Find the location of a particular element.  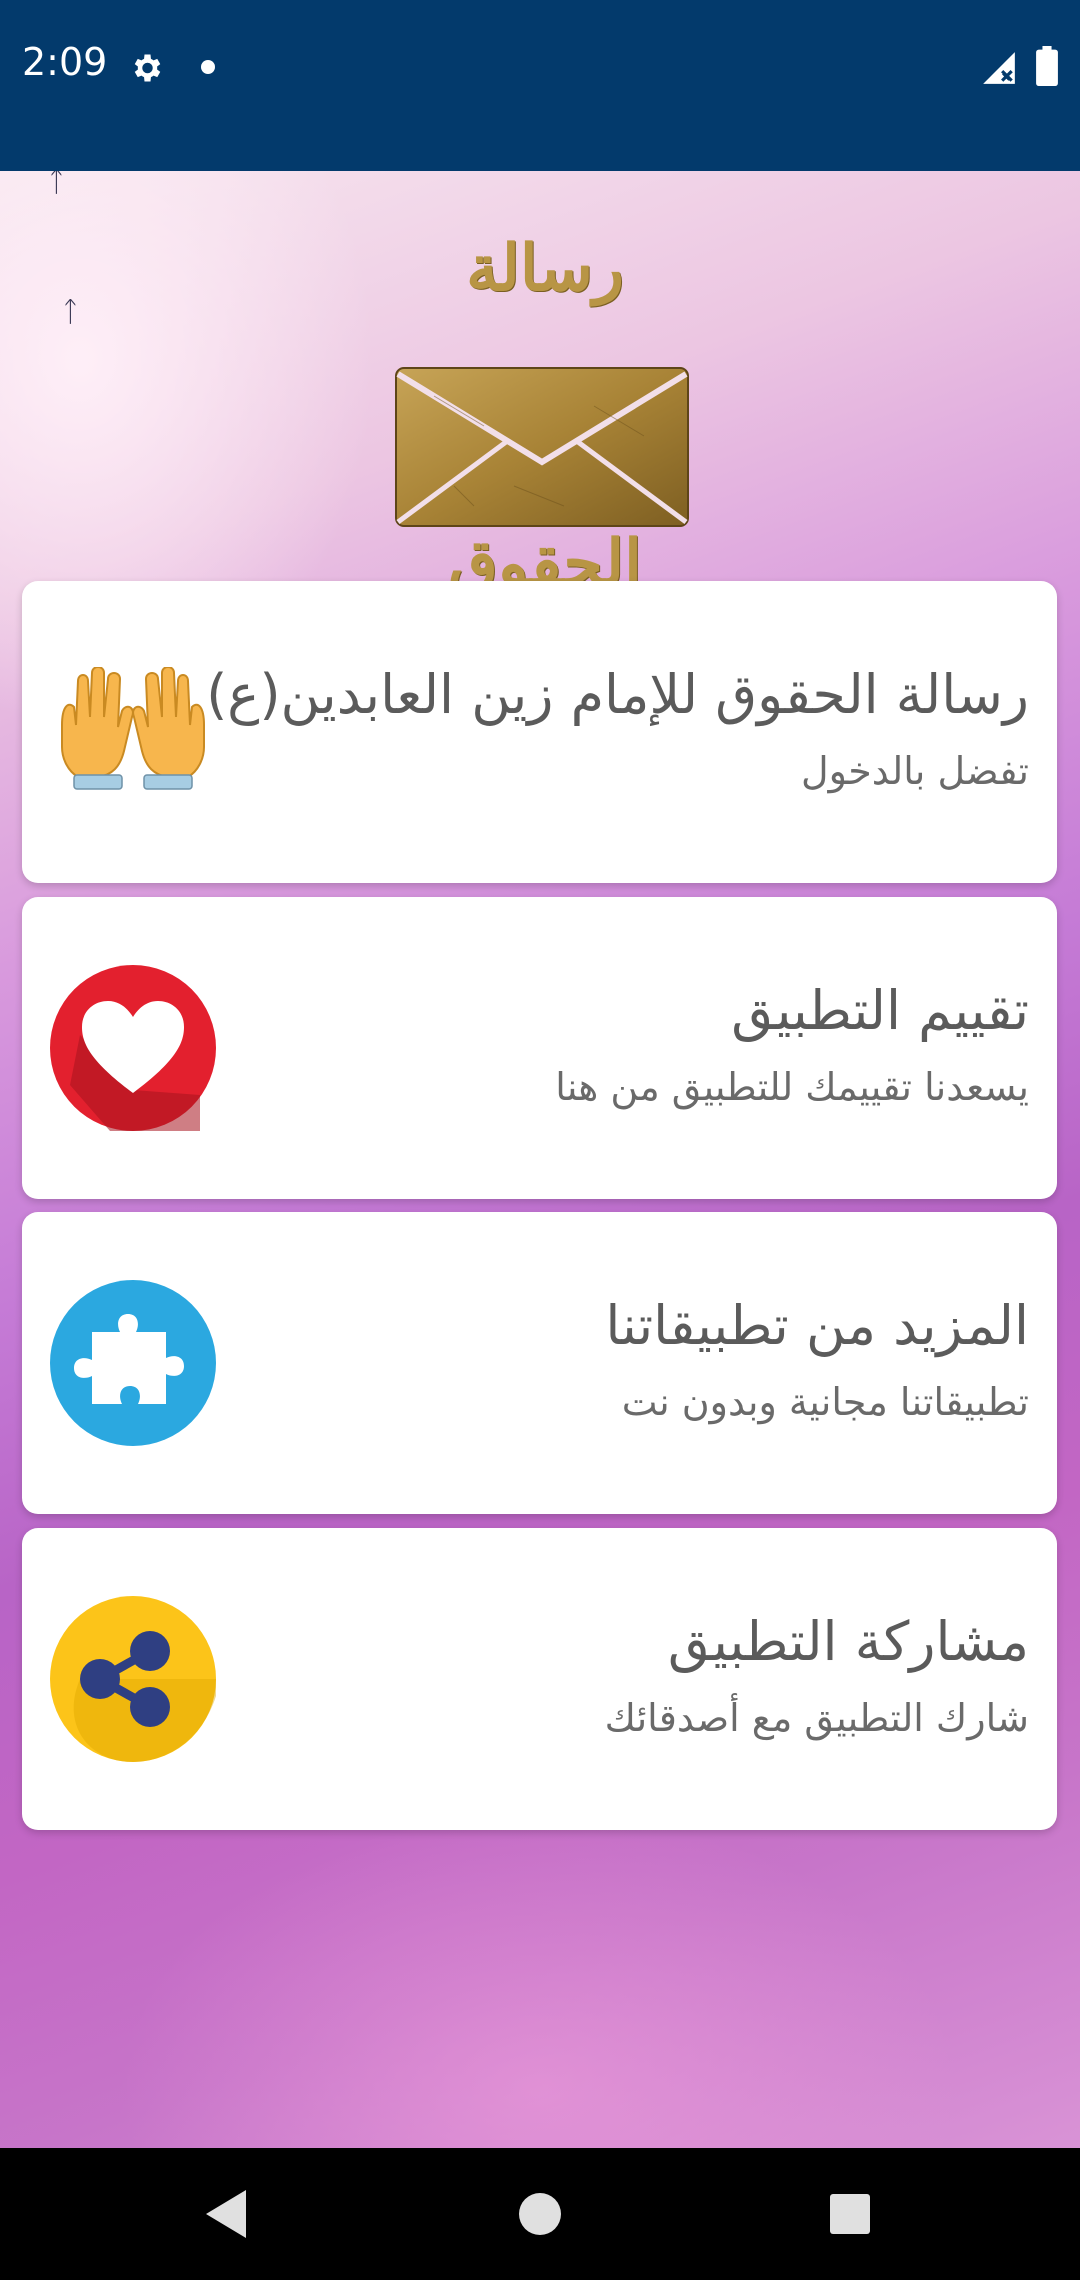

menu-item-subtitle: يسعدنا تقييمك للتطبيق من هنا is located at coordinates (792, 1087).